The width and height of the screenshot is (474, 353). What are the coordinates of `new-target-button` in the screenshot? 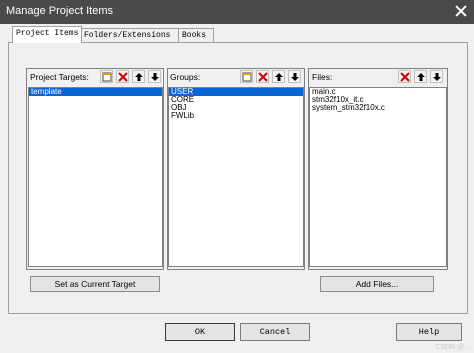 It's located at (106, 76).